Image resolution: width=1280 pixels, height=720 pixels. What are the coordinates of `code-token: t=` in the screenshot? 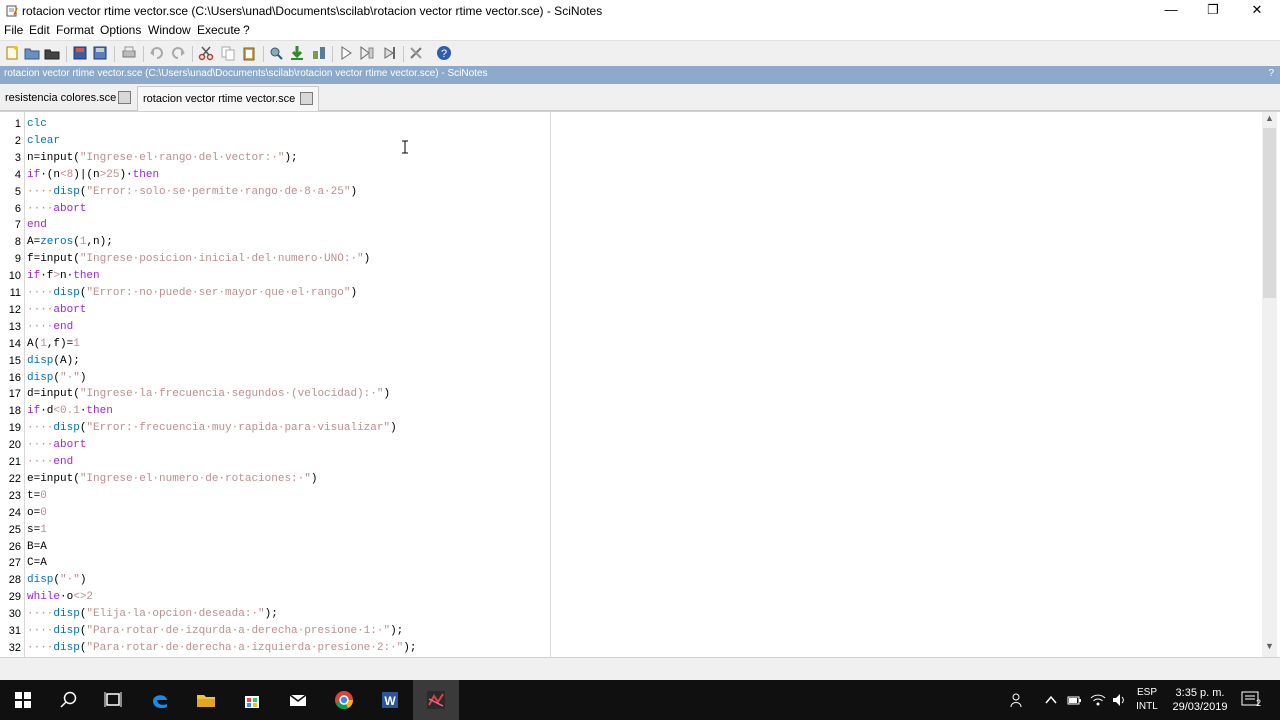 It's located at (34, 495).